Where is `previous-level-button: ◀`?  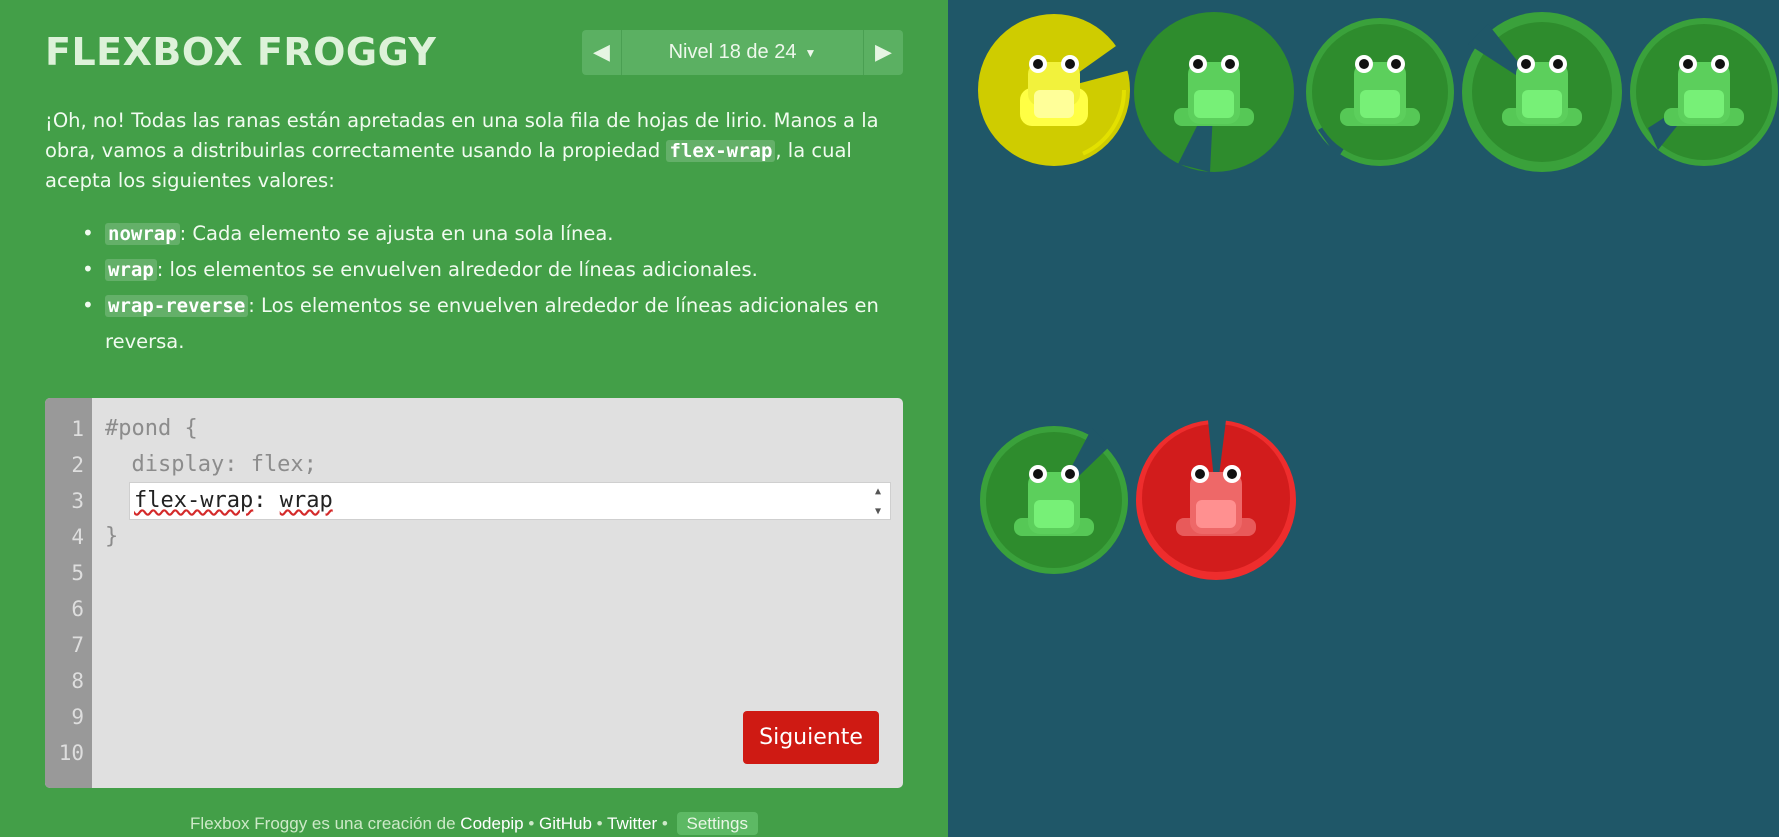
previous-level-button: ◀ is located at coordinates (602, 52).